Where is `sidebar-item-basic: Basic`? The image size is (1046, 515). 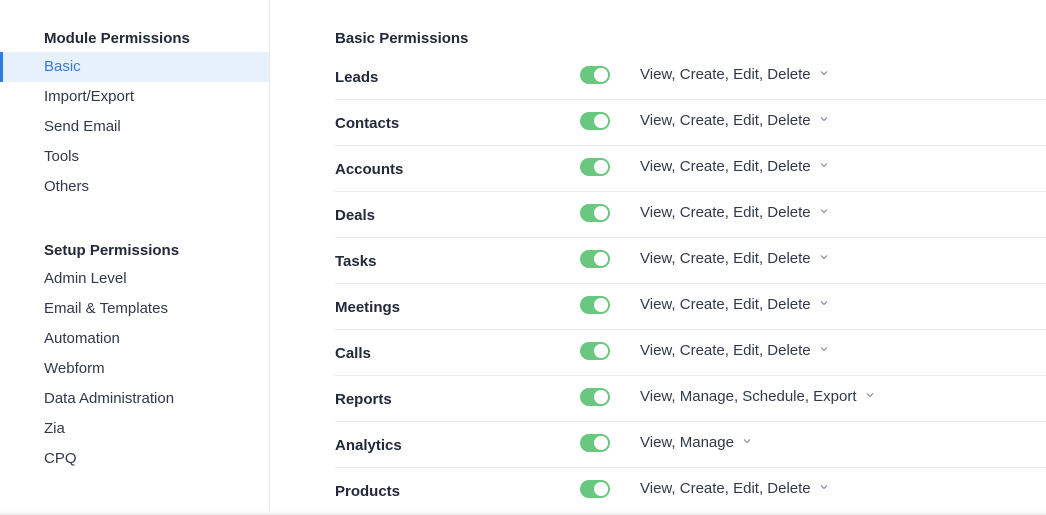 sidebar-item-basic: Basic is located at coordinates (134, 67).